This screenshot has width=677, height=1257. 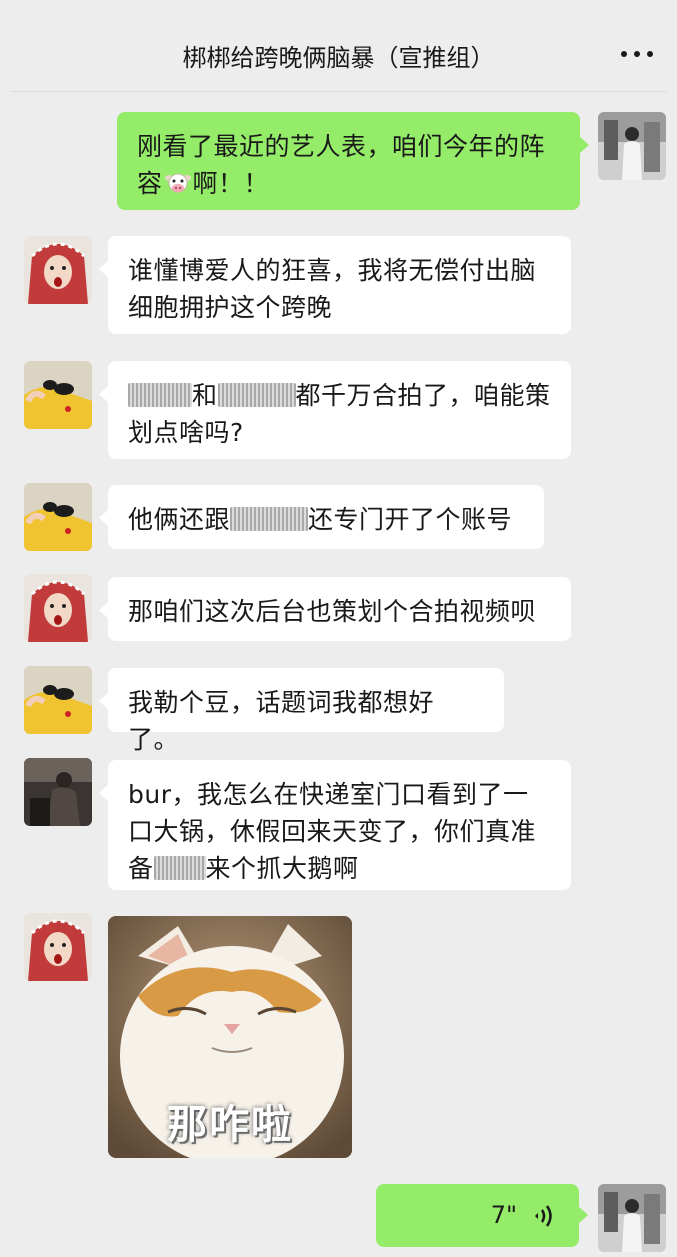 I want to click on message-text: 我勒个豆，话题词我都想好了。, so click(x=281, y=721).